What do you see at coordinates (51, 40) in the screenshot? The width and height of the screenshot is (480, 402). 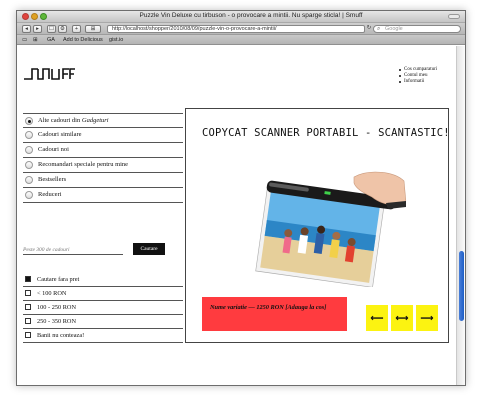 I see `bookmark-ga: GA` at bounding box center [51, 40].